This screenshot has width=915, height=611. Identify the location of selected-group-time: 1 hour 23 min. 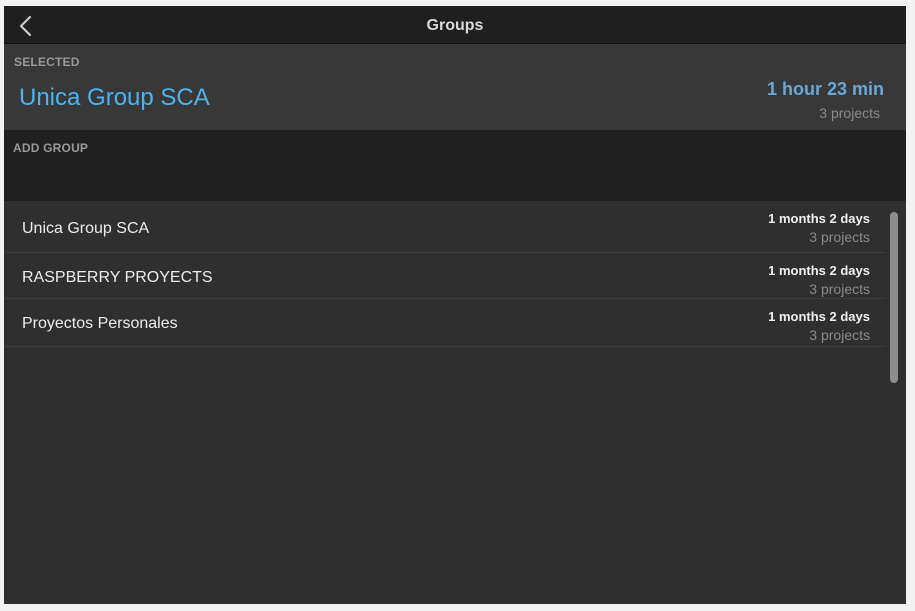
(825, 89).